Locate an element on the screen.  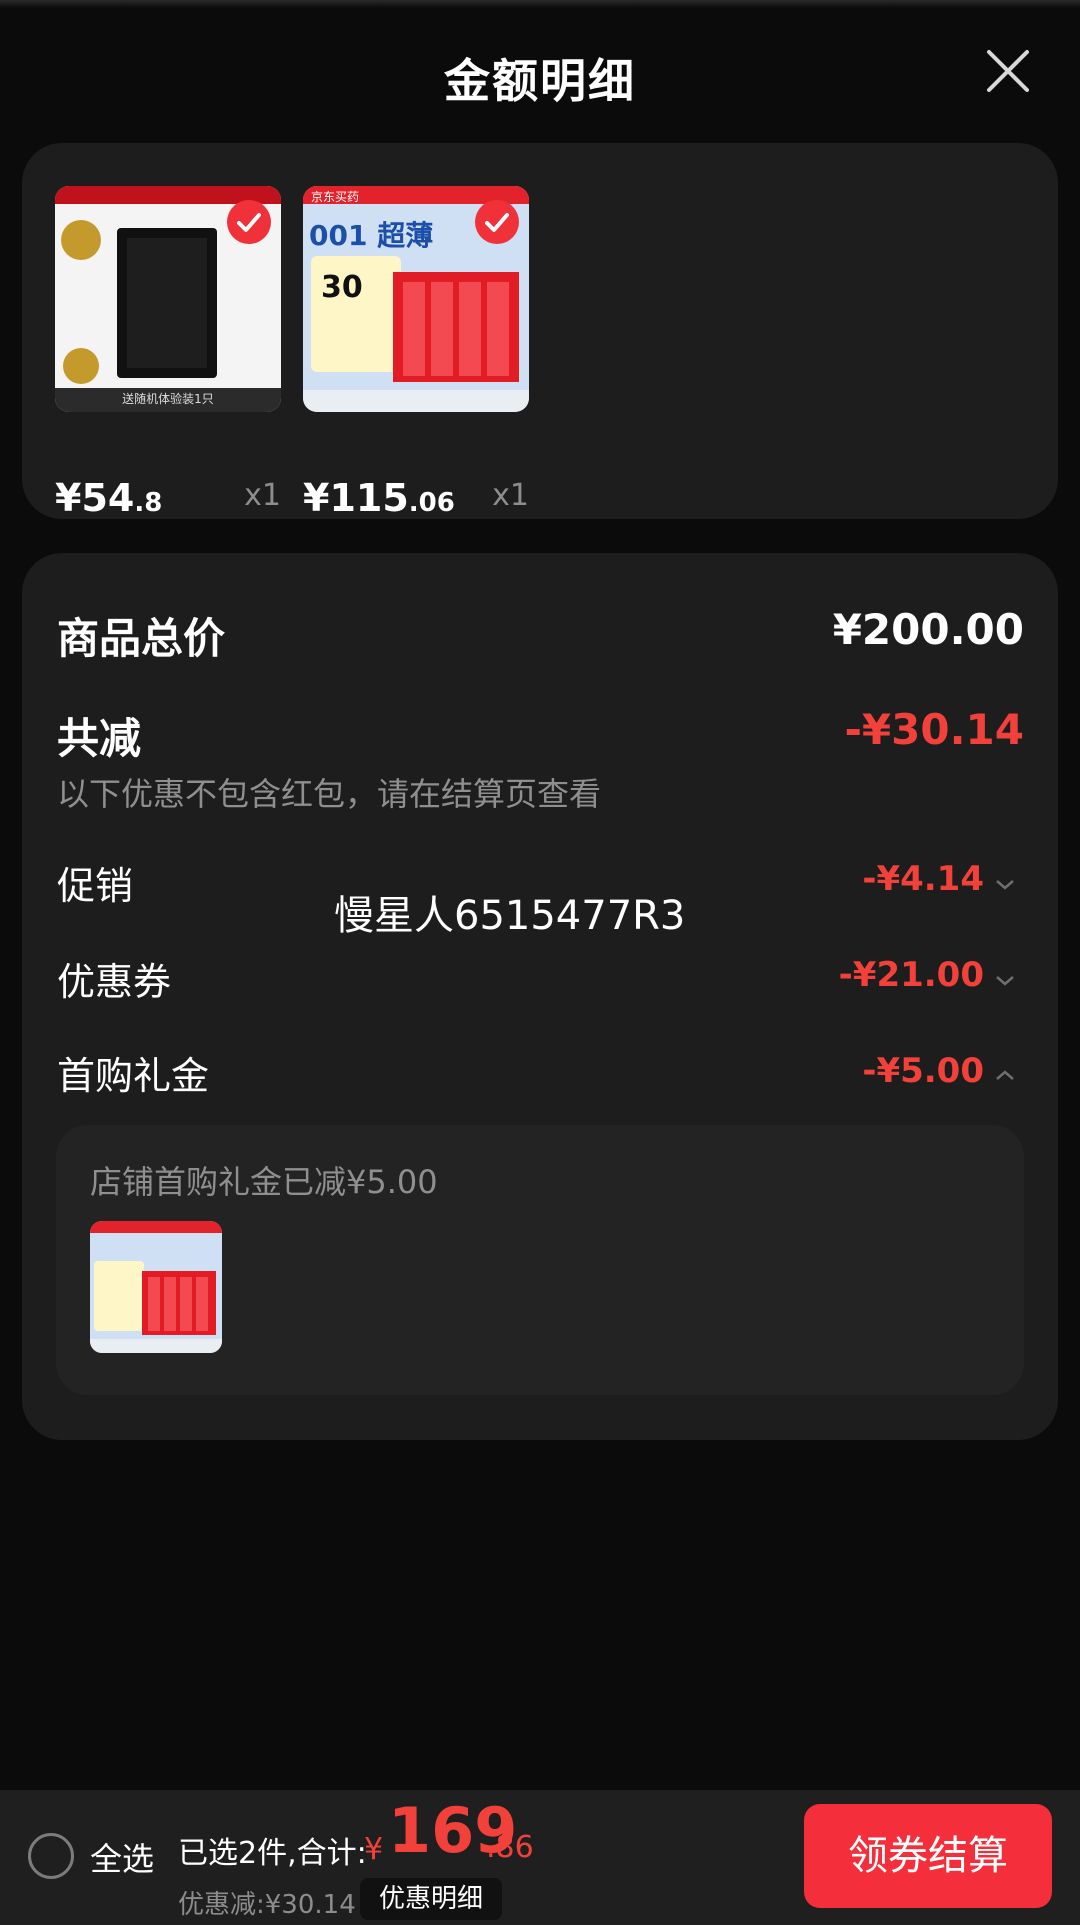
product-item: 送随机体验装1只 ¥54.8 x1 is located at coordinates (168, 353).